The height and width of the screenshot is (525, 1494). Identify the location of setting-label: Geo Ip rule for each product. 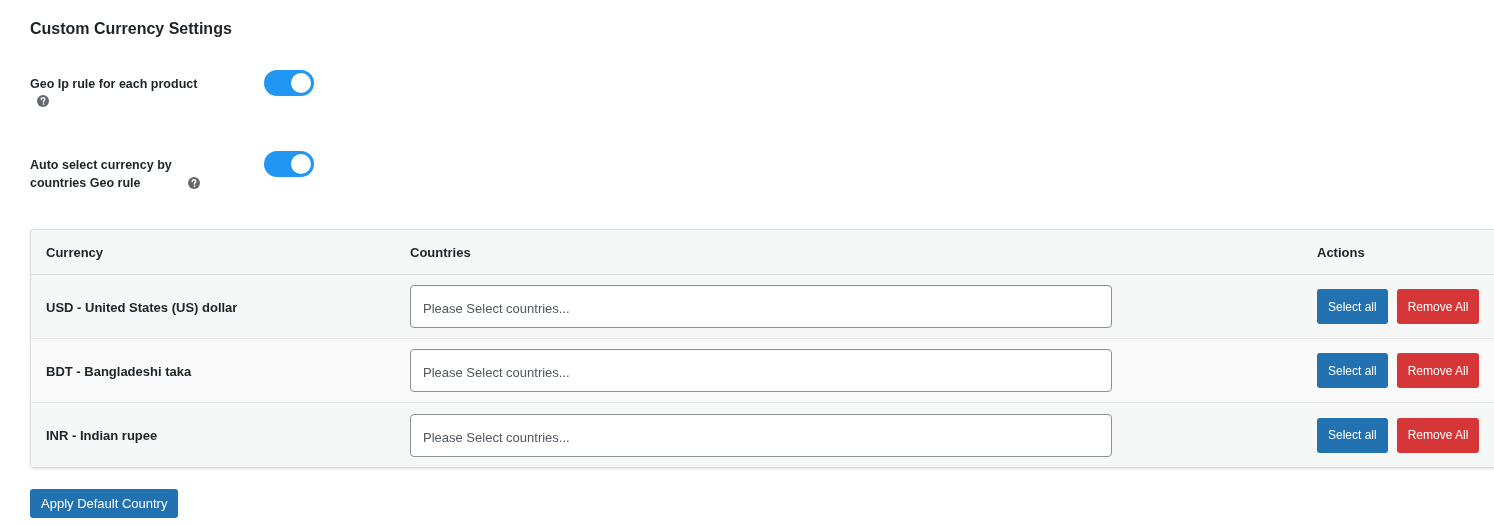
(114, 84).